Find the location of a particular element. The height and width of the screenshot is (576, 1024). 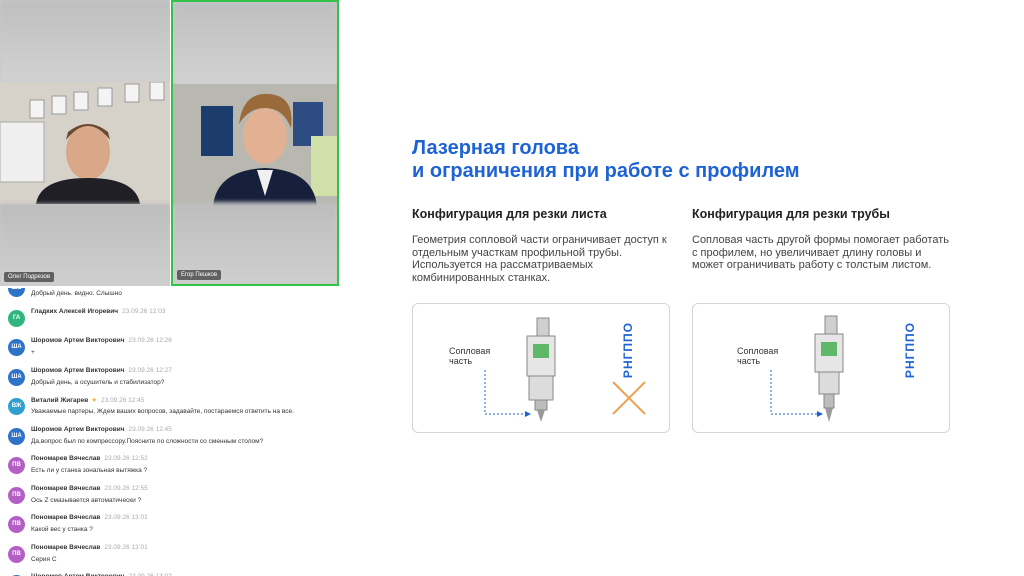

chat-text: + is located at coordinates (33, 352).